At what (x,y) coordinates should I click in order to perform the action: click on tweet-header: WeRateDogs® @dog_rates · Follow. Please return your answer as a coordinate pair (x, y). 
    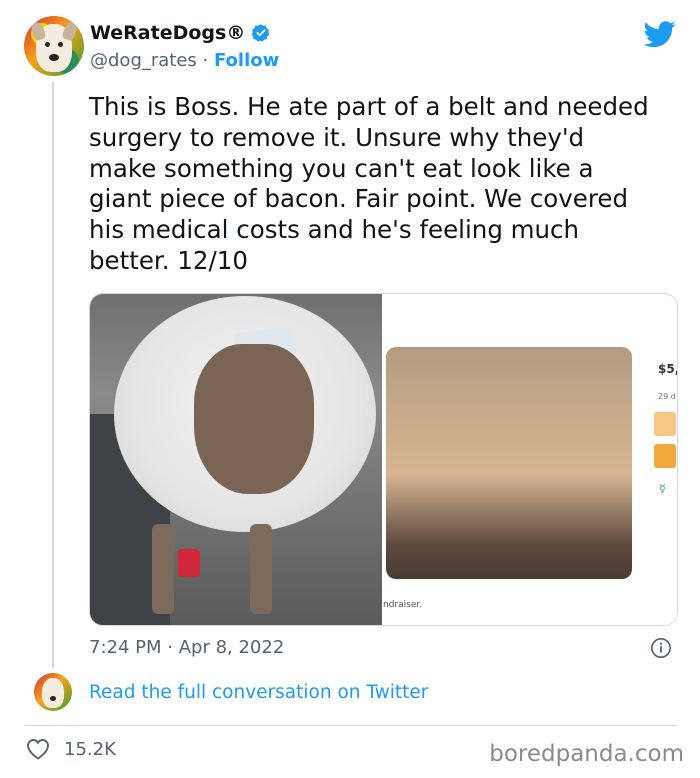
    Looking at the image, I should click on (354, 48).